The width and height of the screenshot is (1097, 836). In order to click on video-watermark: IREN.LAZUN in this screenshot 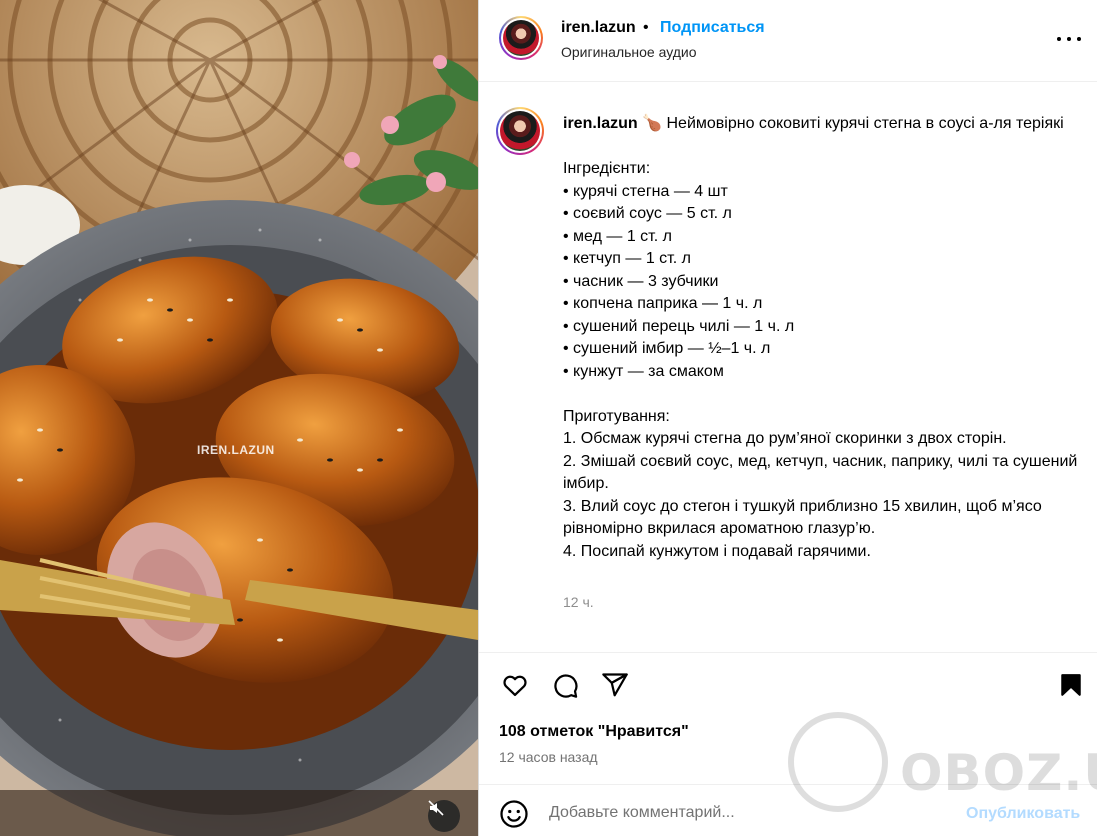, I will do `click(236, 450)`.